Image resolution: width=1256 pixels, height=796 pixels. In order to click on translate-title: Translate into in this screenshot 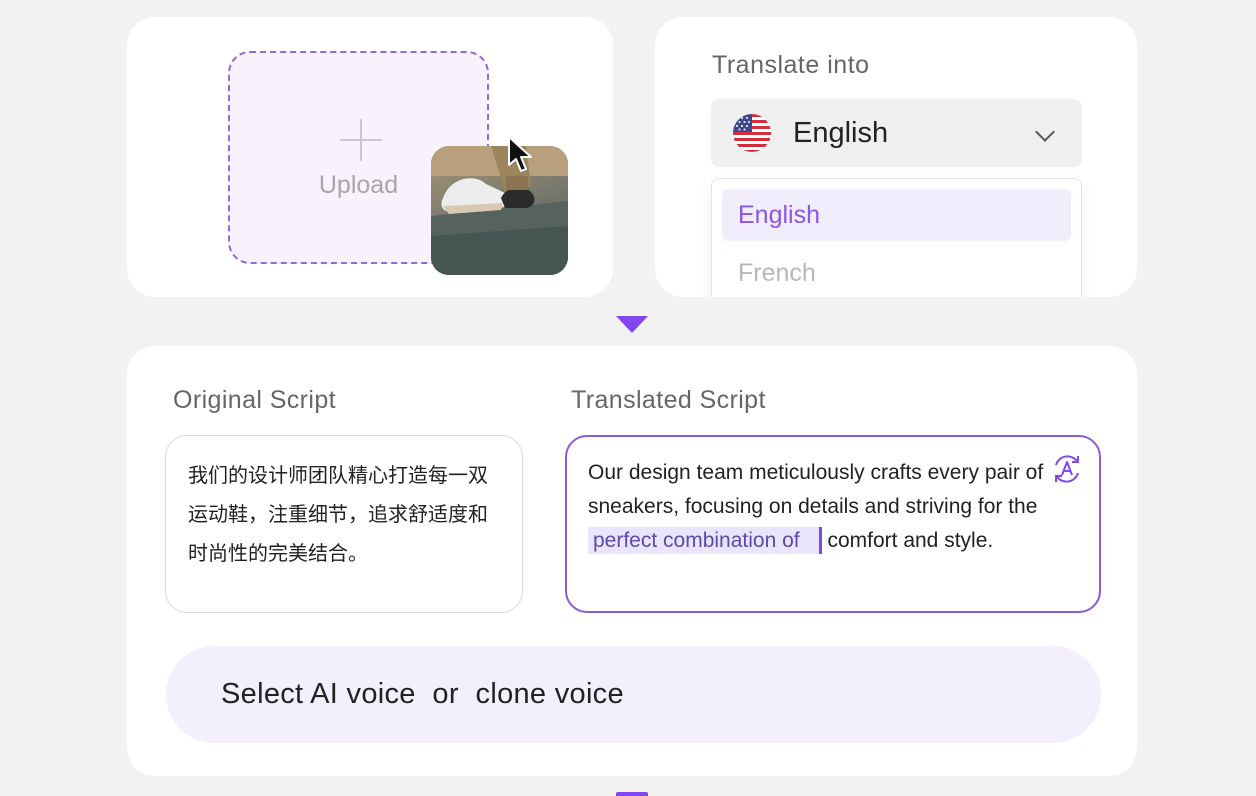, I will do `click(791, 65)`.